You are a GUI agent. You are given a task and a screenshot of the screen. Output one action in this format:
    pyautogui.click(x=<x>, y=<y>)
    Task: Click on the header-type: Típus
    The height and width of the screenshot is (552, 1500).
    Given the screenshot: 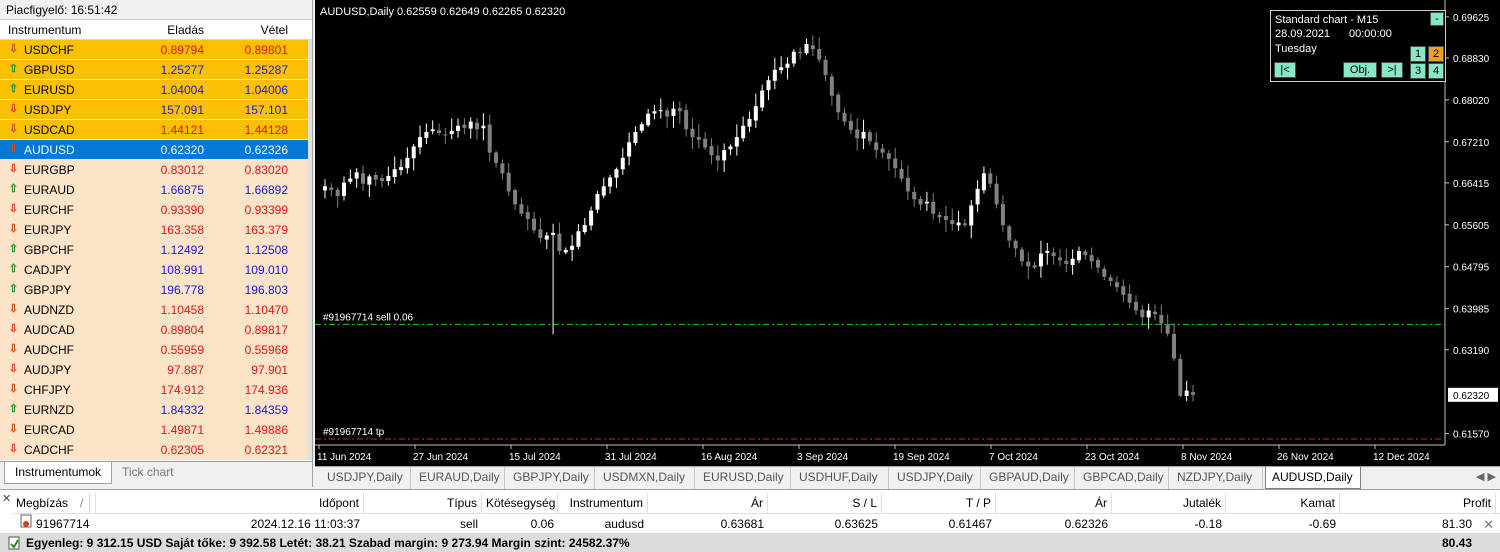 What is the action you would take?
    pyautogui.click(x=423, y=503)
    